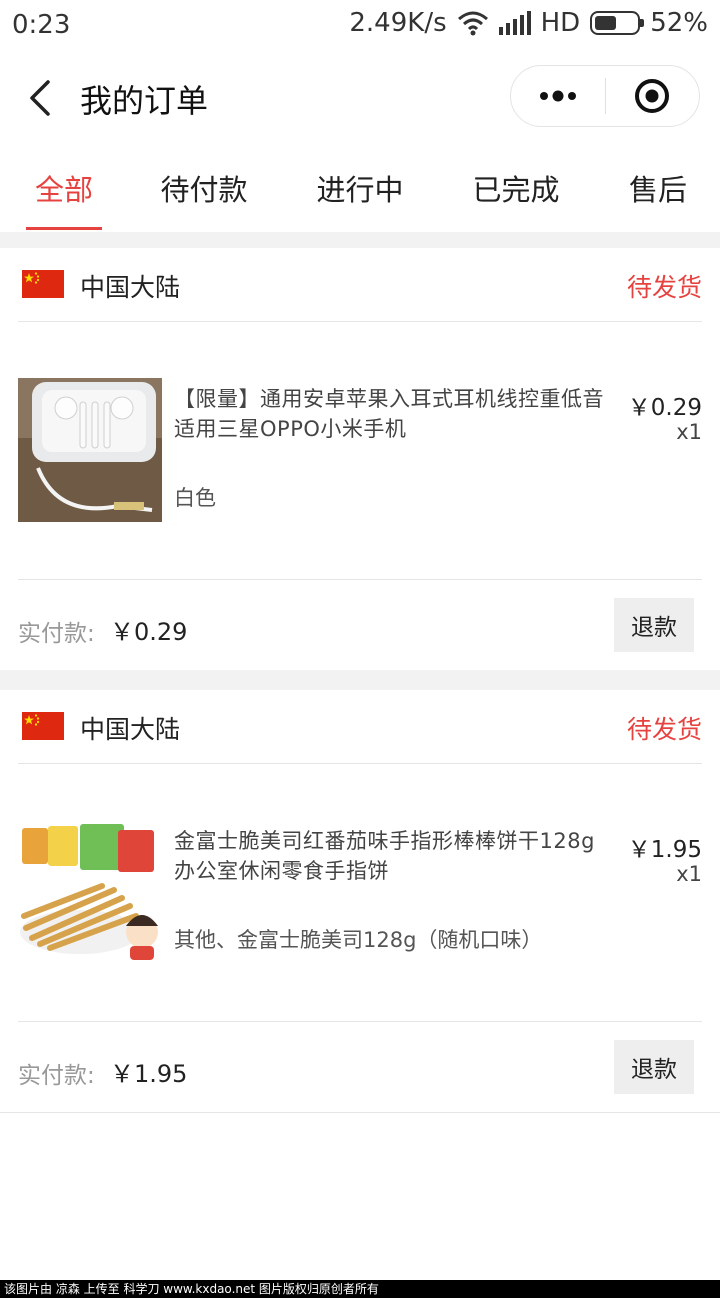 The width and height of the screenshot is (720, 1298). I want to click on product-title: 金富士脆美司红番茄味手指形棒棒饼干128g办公室休闲零食手指饼, so click(384, 856).